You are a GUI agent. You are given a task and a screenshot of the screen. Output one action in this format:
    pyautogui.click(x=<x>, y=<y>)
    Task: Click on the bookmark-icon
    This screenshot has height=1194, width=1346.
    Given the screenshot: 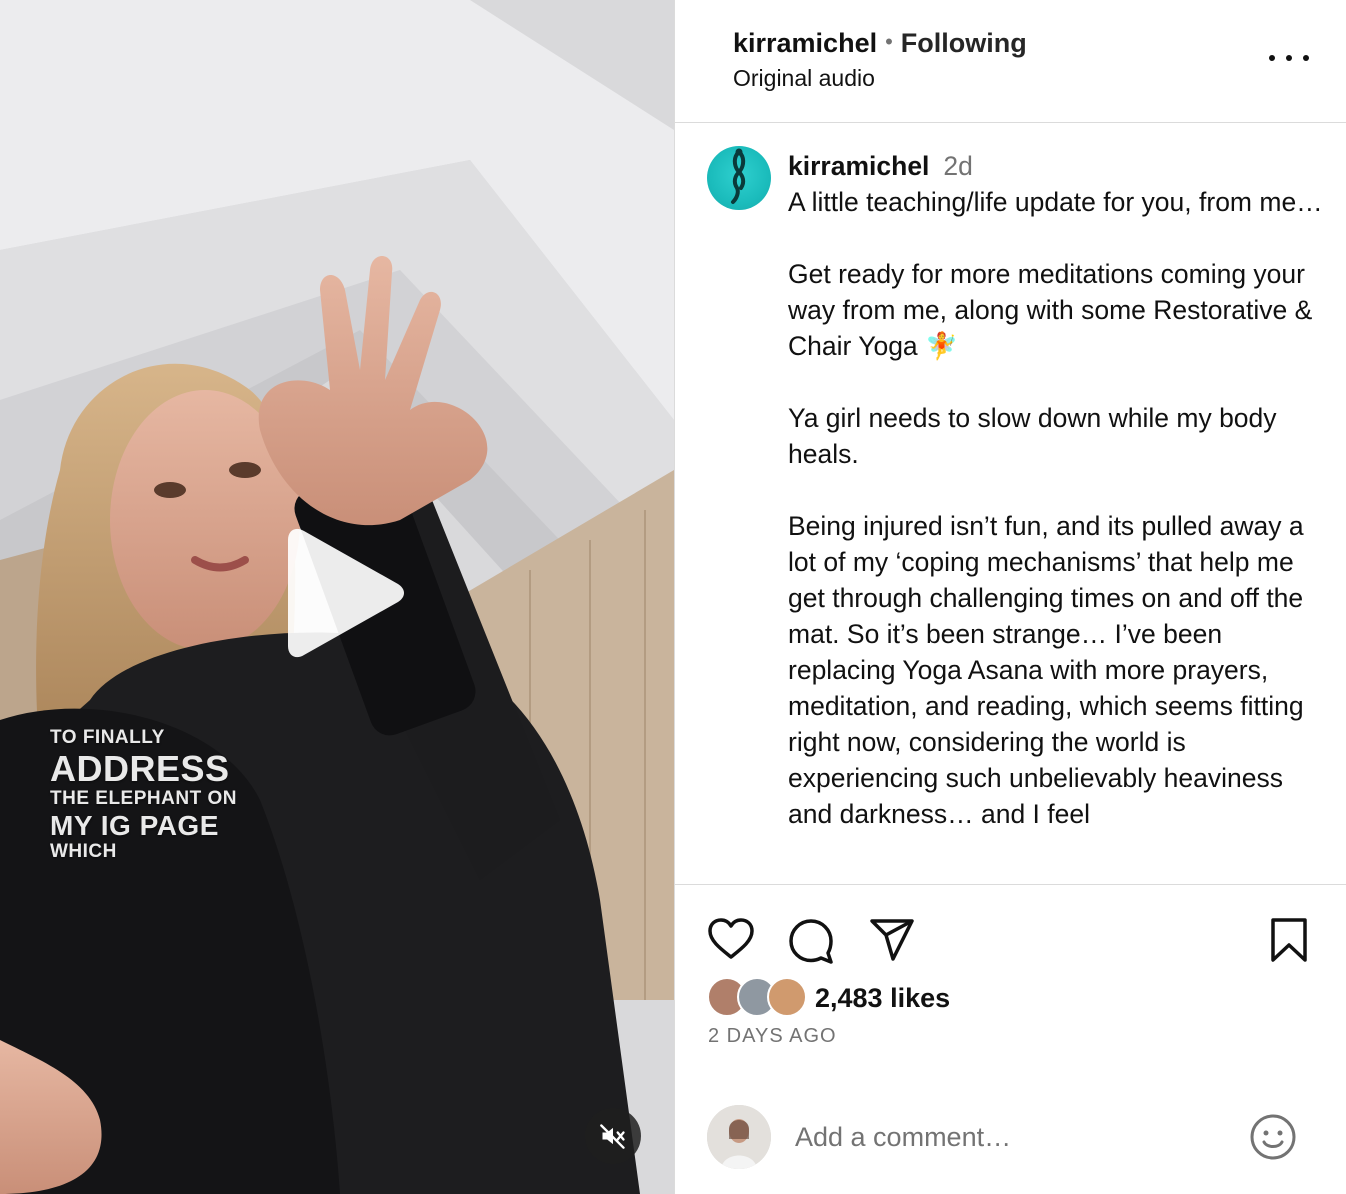 What is the action you would take?
    pyautogui.click(x=1289, y=940)
    